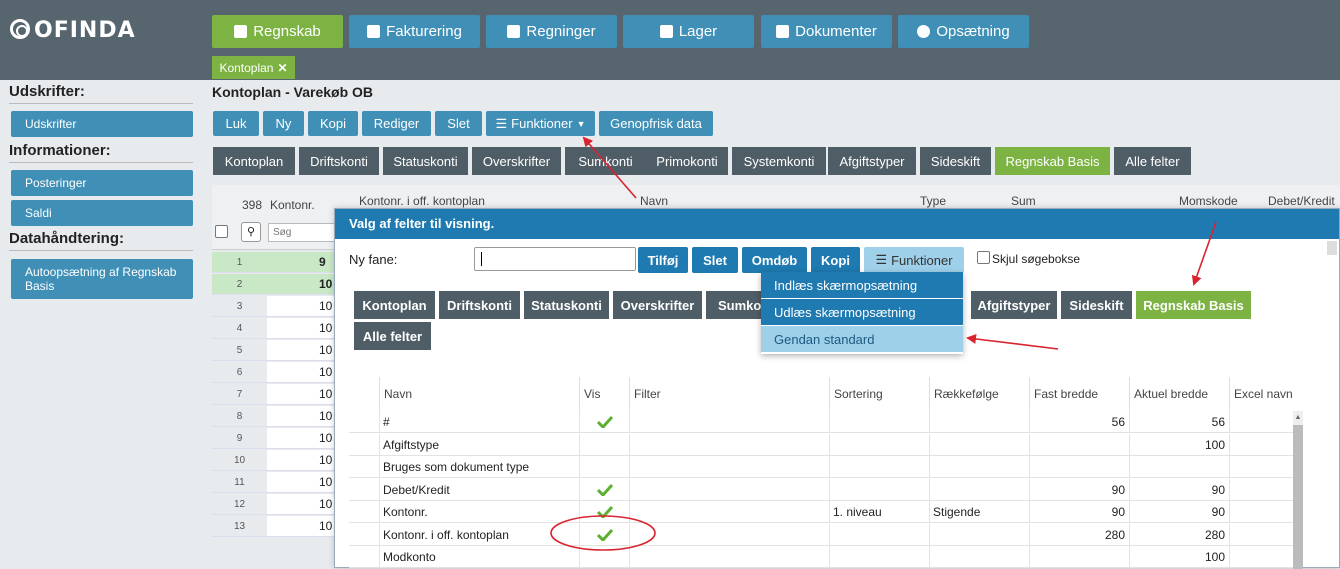 The image size is (1340, 569). I want to click on modal-kopi-button: Kopi, so click(835, 260).